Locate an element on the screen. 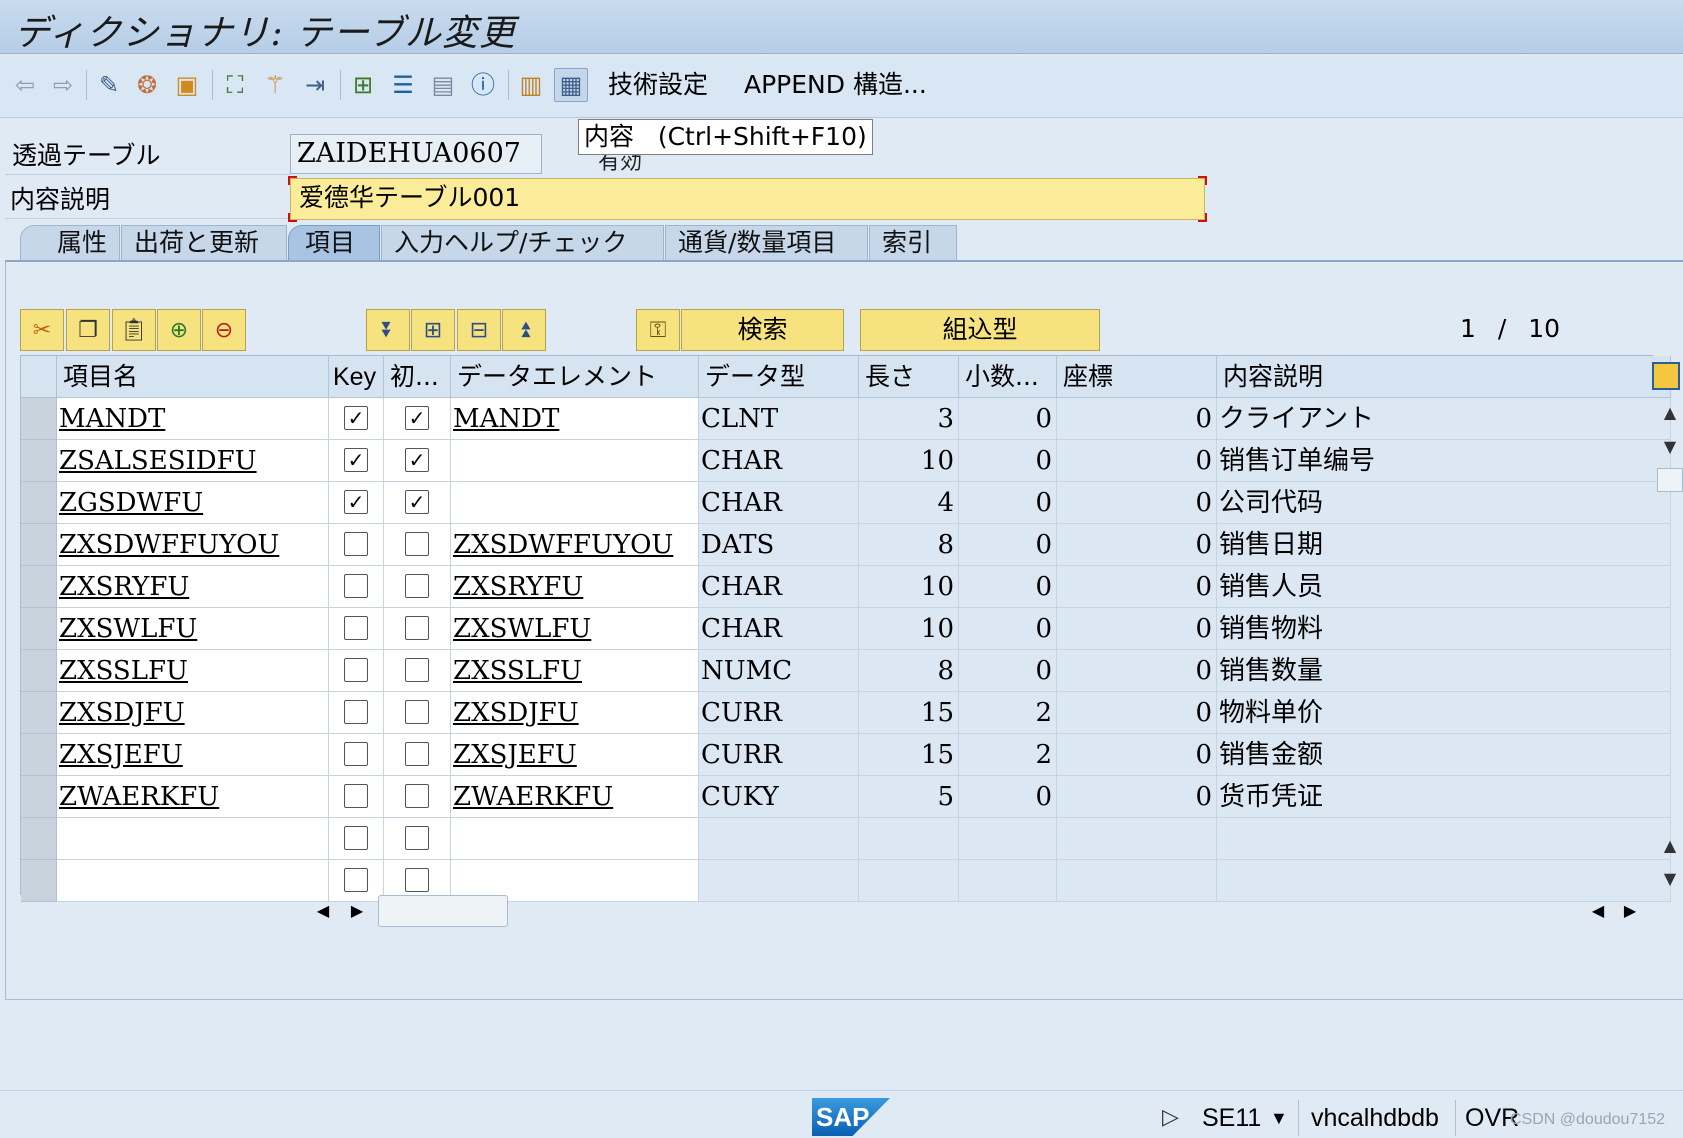 The image size is (1683, 1138). hscroll-thumb is located at coordinates (443, 911).